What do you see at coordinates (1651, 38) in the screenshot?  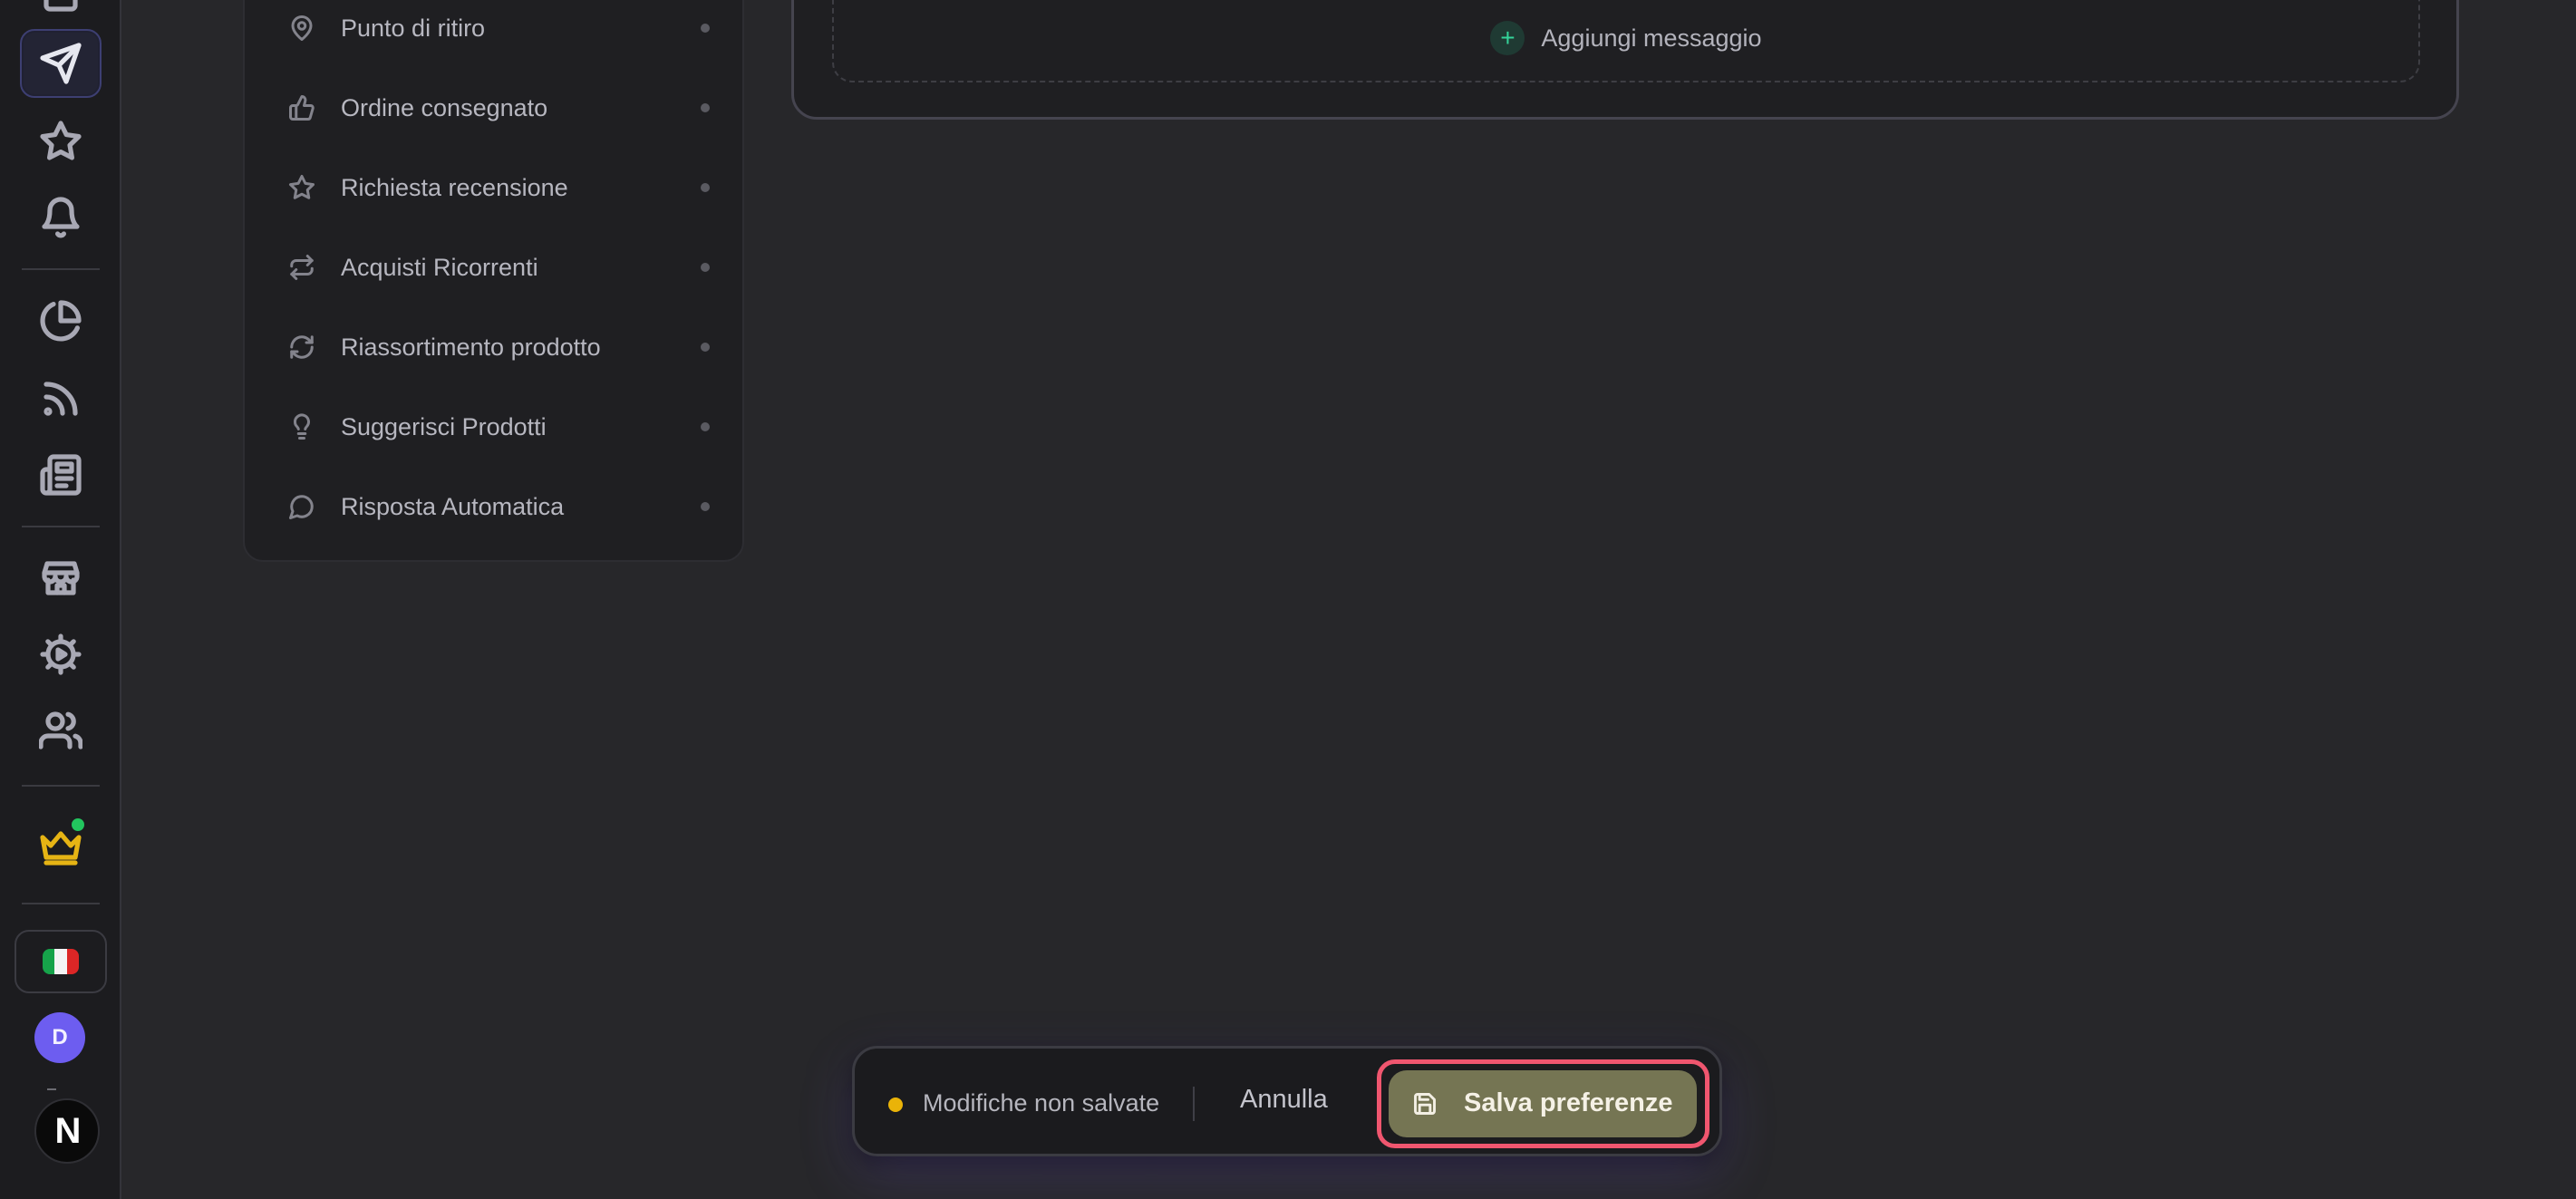 I see `add-message-label: Aggiungi messaggio` at bounding box center [1651, 38].